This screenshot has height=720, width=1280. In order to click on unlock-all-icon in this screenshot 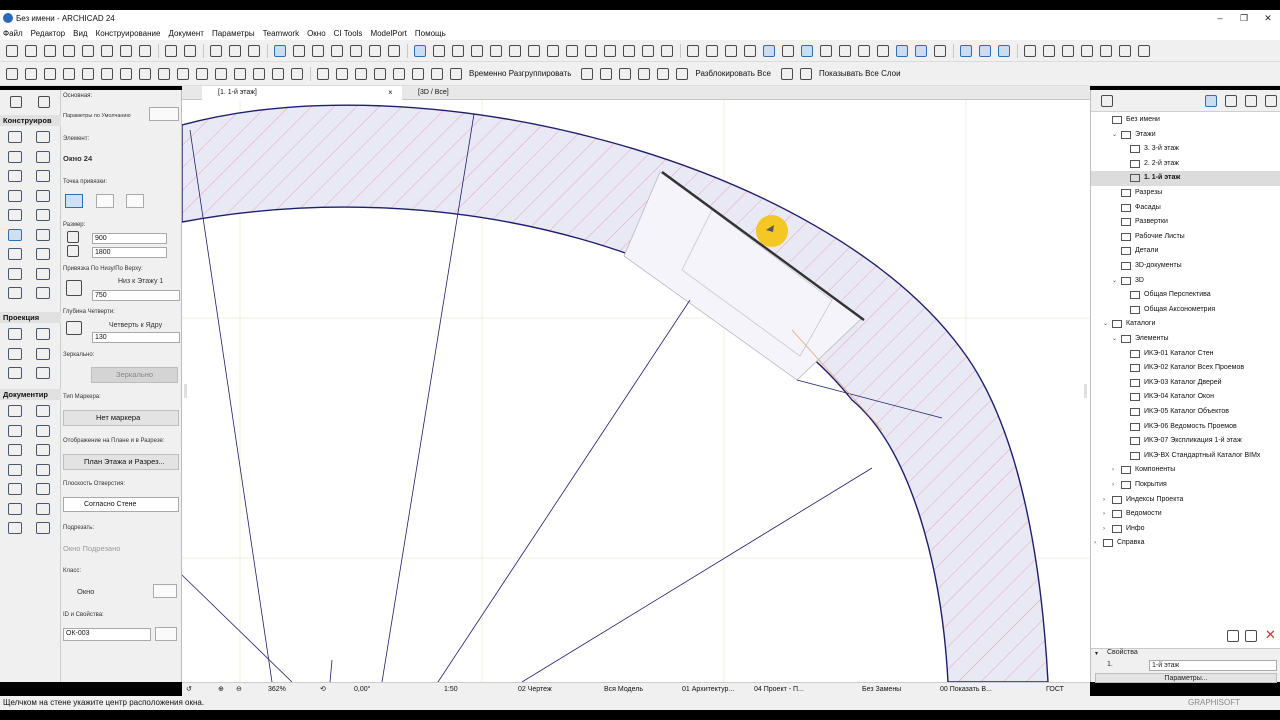, I will do `click(682, 73)`.